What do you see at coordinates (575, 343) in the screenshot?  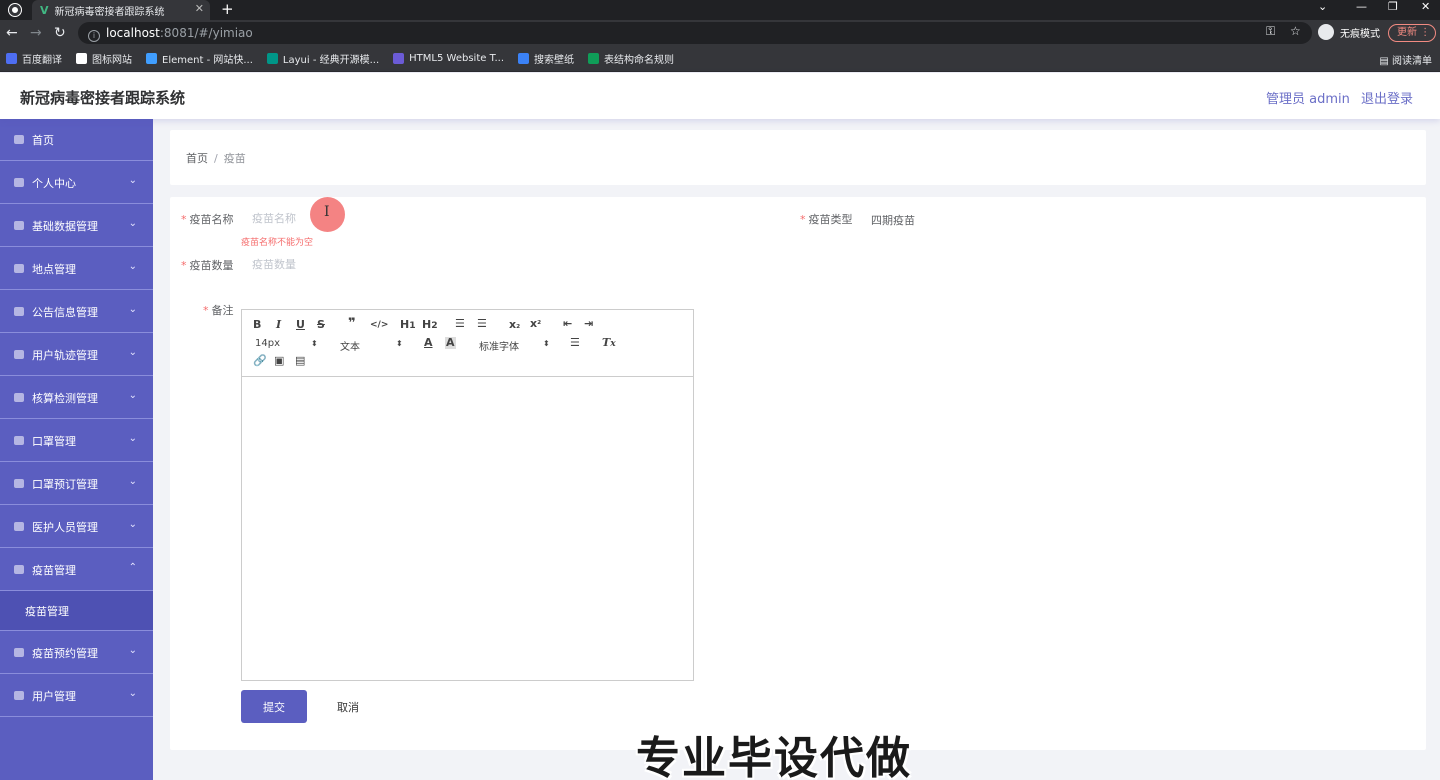 I see `align-icon: ☰` at bounding box center [575, 343].